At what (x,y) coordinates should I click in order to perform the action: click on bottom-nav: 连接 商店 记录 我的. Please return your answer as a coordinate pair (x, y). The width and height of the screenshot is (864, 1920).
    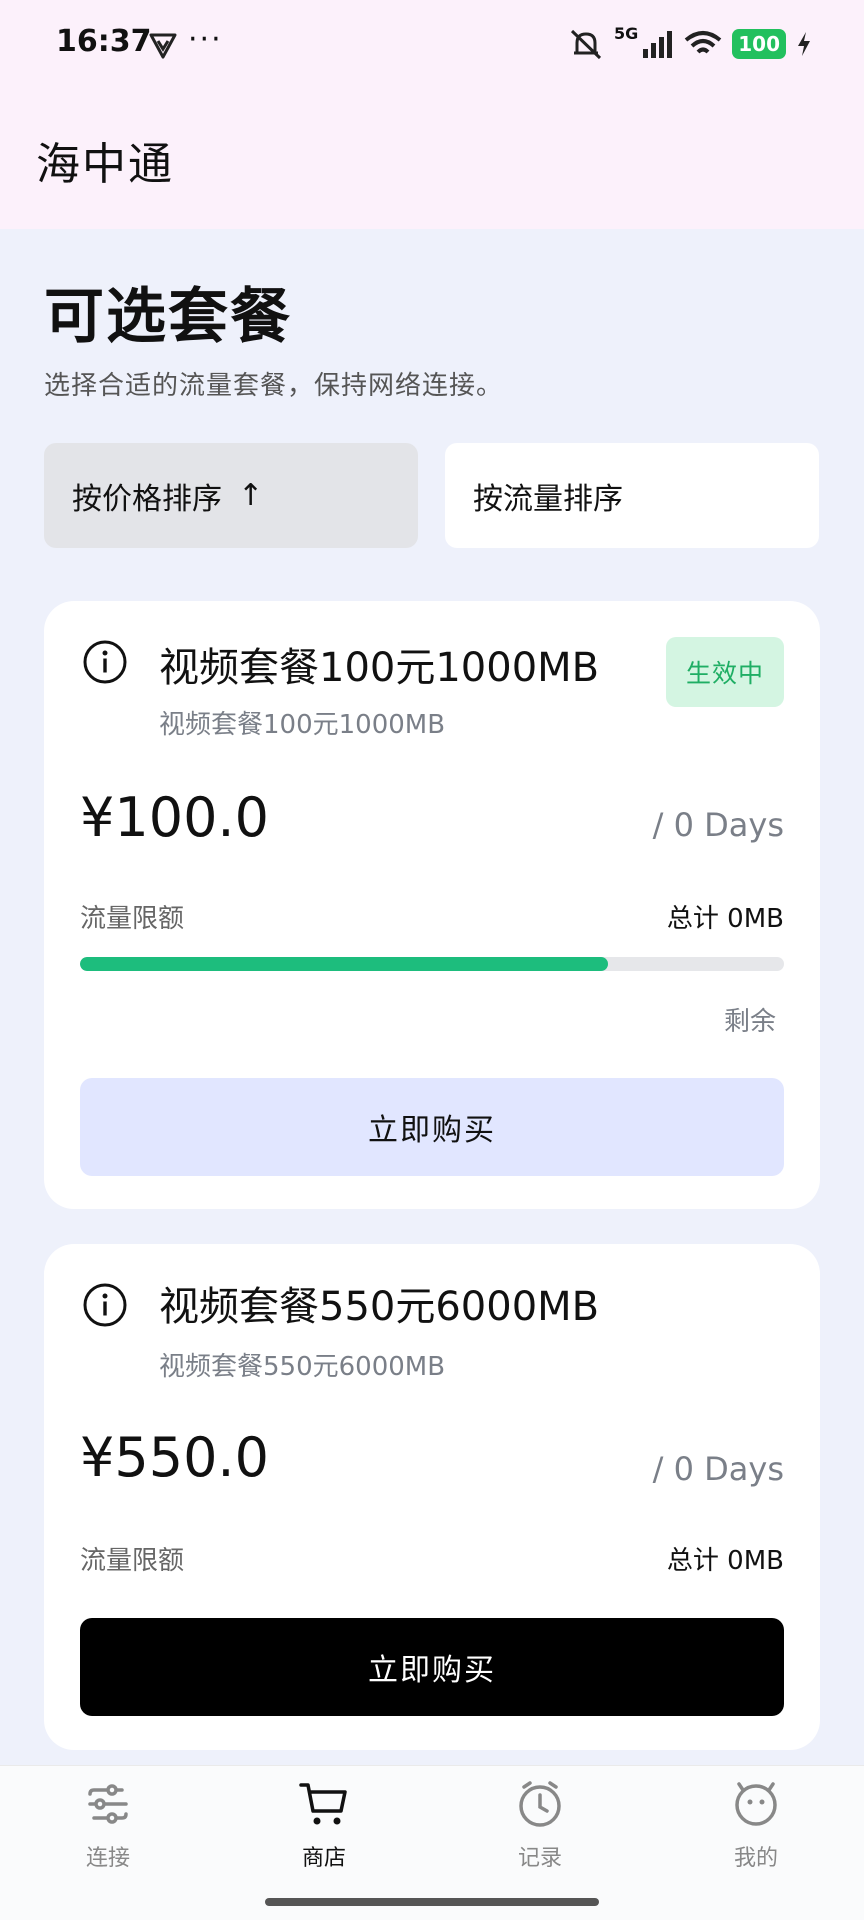
    Looking at the image, I should click on (432, 1842).